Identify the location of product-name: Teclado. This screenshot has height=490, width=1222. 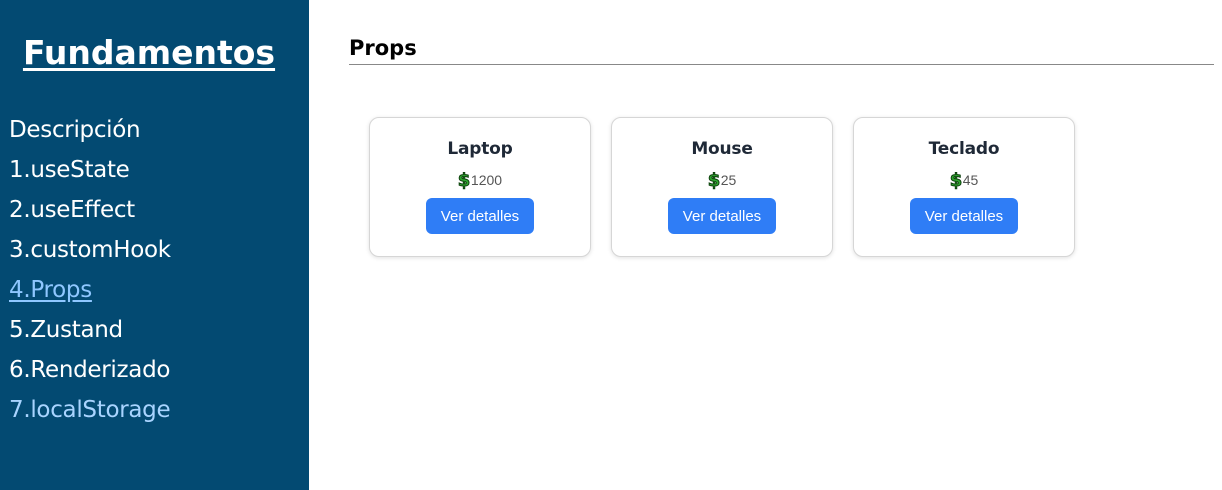
(964, 149).